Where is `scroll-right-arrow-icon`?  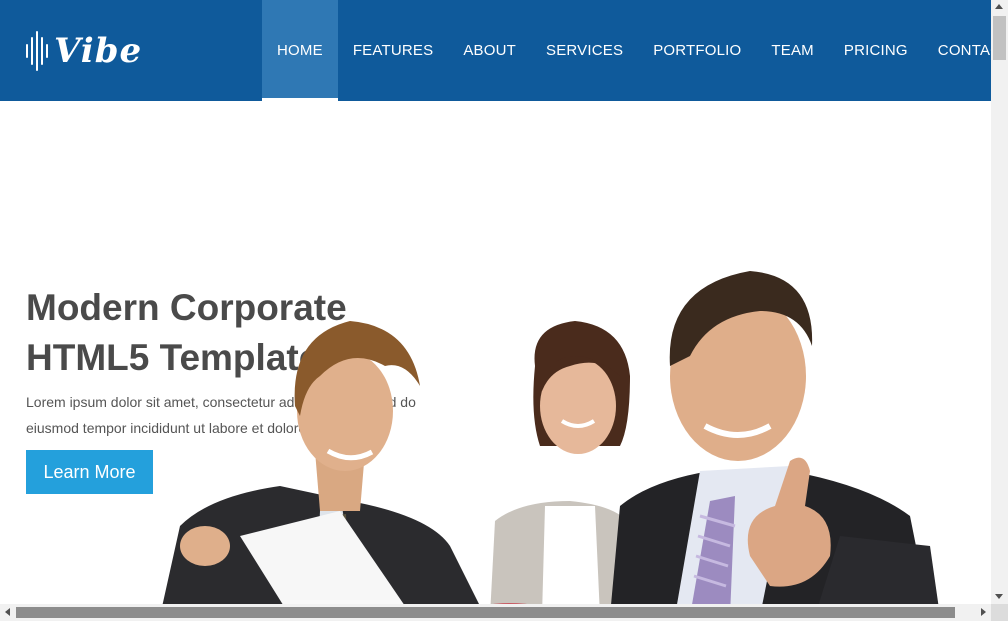
scroll-right-arrow-icon is located at coordinates (983, 612).